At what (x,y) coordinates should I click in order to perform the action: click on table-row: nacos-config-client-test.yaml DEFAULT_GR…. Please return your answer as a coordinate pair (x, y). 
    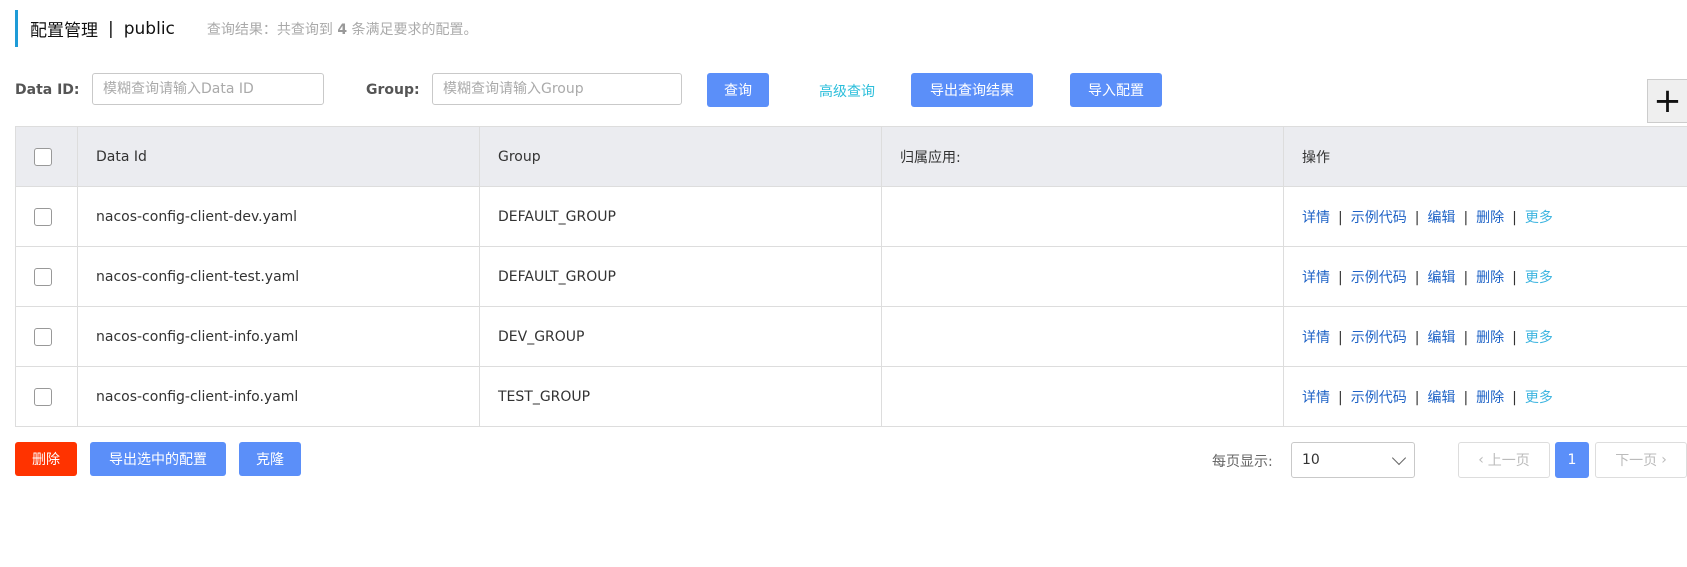
    Looking at the image, I should click on (851, 276).